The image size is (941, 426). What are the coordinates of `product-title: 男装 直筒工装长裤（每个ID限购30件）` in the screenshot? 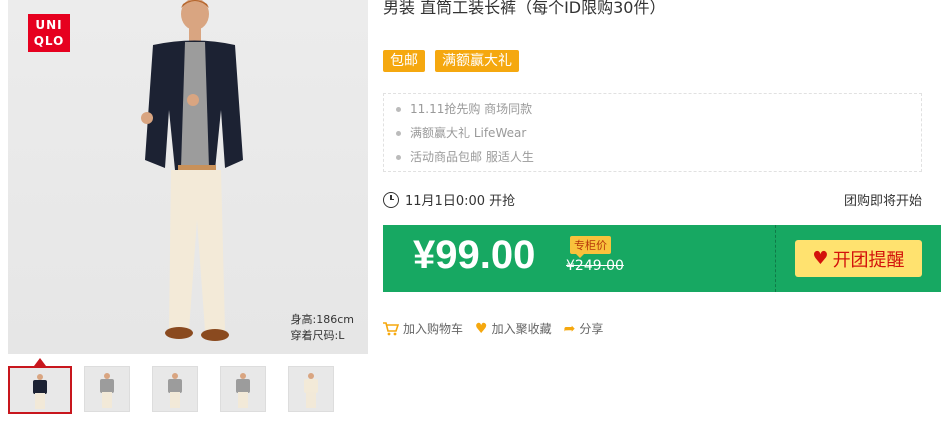 It's located at (524, 8).